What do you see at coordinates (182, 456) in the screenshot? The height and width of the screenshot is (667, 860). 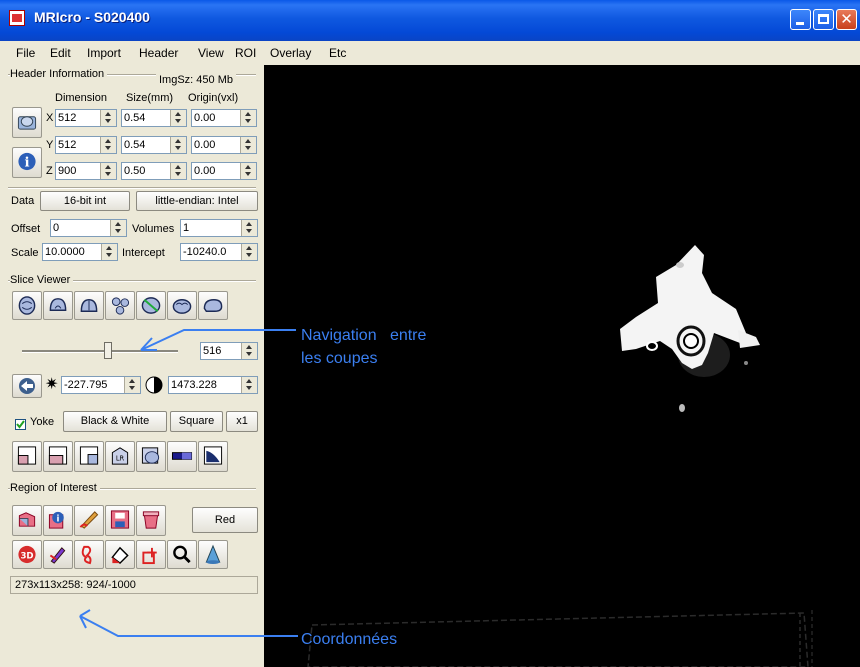 I see `colorbar-button` at bounding box center [182, 456].